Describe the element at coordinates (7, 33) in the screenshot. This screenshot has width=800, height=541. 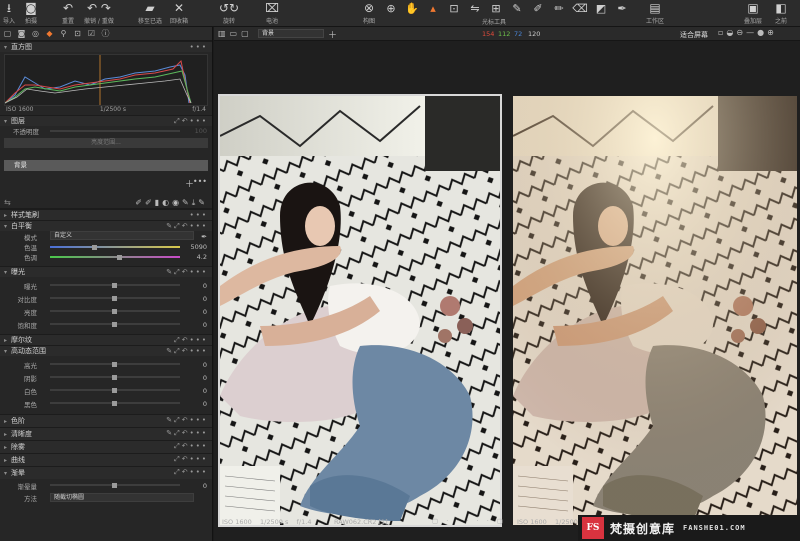
I see `library-tab-icon: ▢` at that location.